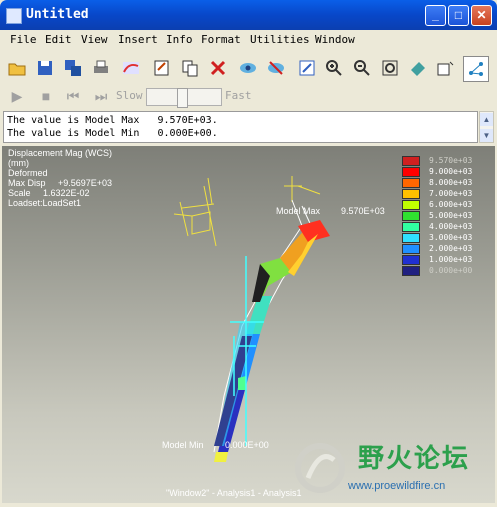 The width and height of the screenshot is (497, 507). I want to click on menu-edit: Edit, so click(58, 39).